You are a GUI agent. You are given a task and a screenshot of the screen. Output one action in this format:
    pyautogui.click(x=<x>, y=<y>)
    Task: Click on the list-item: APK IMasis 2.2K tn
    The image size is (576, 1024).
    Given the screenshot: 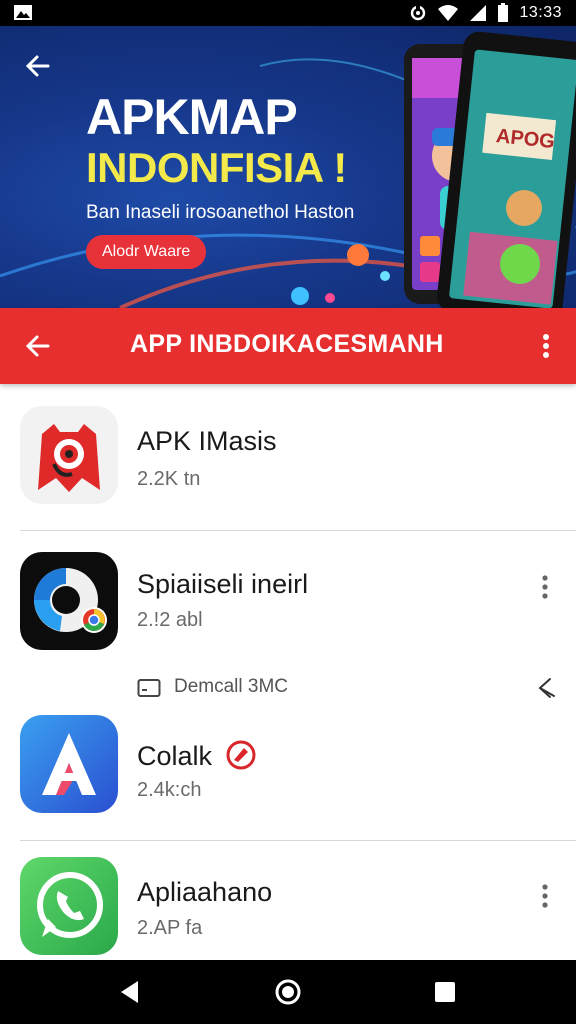 What is the action you would take?
    pyautogui.click(x=288, y=457)
    